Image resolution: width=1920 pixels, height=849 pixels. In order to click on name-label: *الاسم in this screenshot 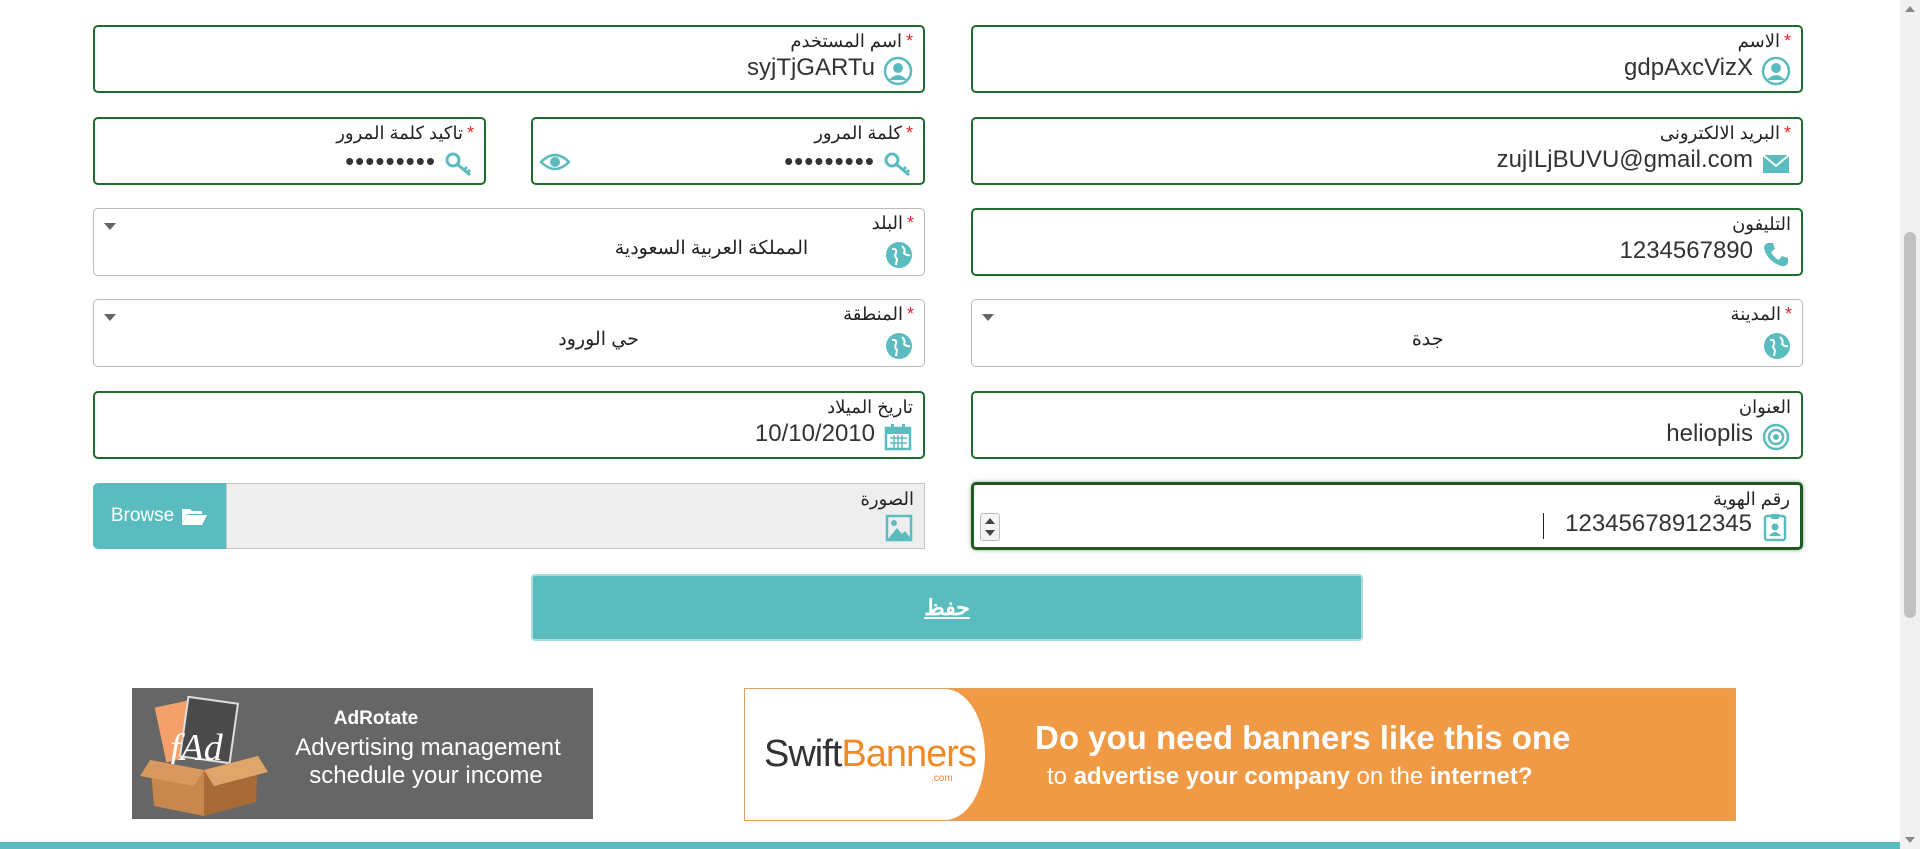, I will do `click(1764, 41)`.